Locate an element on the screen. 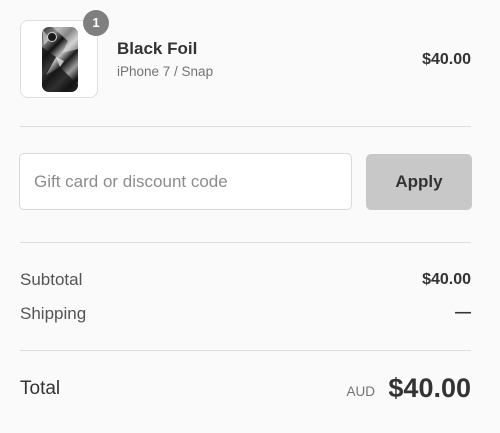 The width and height of the screenshot is (500, 433). shipping-label: Shipping is located at coordinates (53, 313).